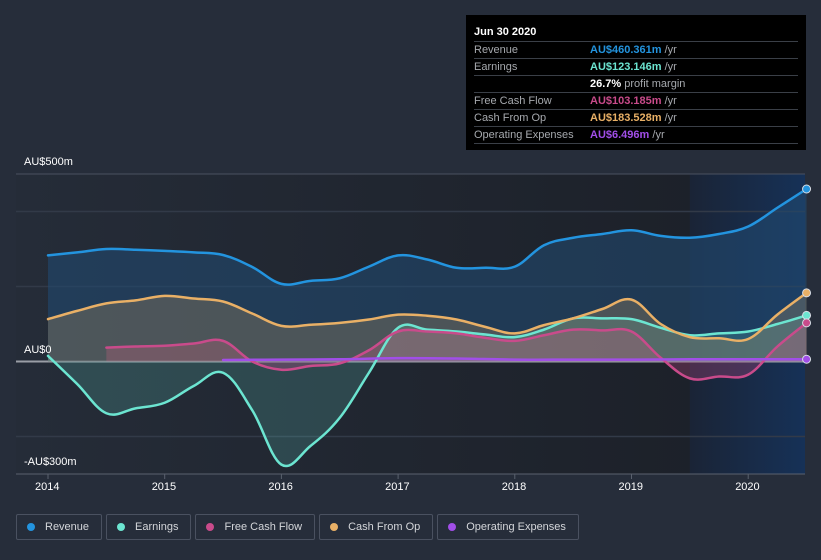 This screenshot has width=821, height=560. I want to click on tooltip-value: 26.7% profit margin, so click(638, 84).